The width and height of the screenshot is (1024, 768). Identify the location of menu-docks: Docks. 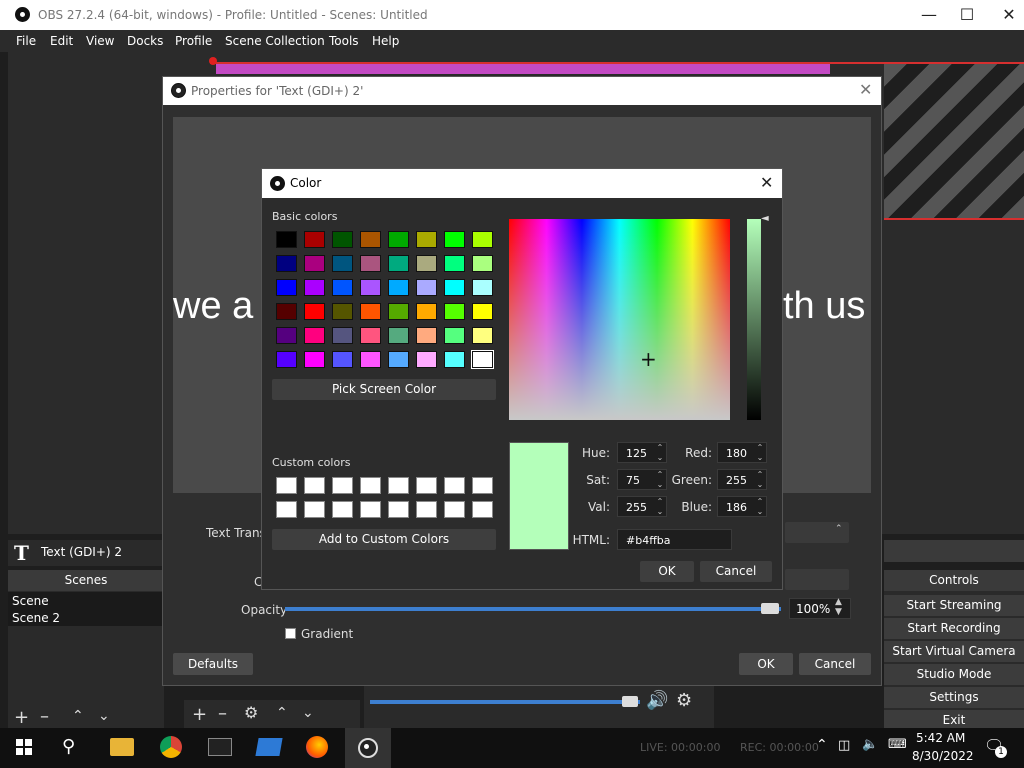
(145, 41).